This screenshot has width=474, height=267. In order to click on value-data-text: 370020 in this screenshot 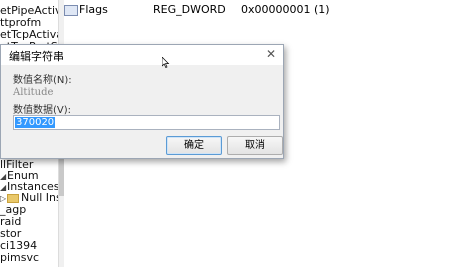, I will do `click(35, 122)`.